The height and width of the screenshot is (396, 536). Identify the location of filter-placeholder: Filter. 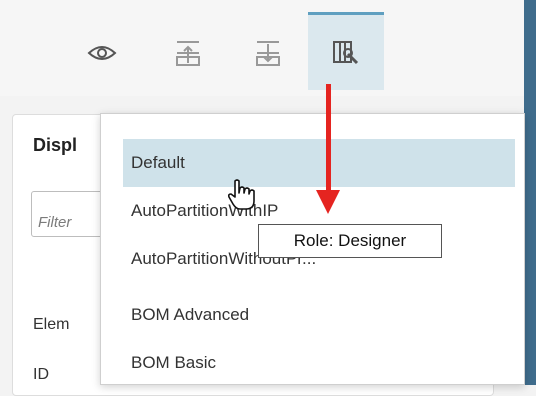
(55, 222).